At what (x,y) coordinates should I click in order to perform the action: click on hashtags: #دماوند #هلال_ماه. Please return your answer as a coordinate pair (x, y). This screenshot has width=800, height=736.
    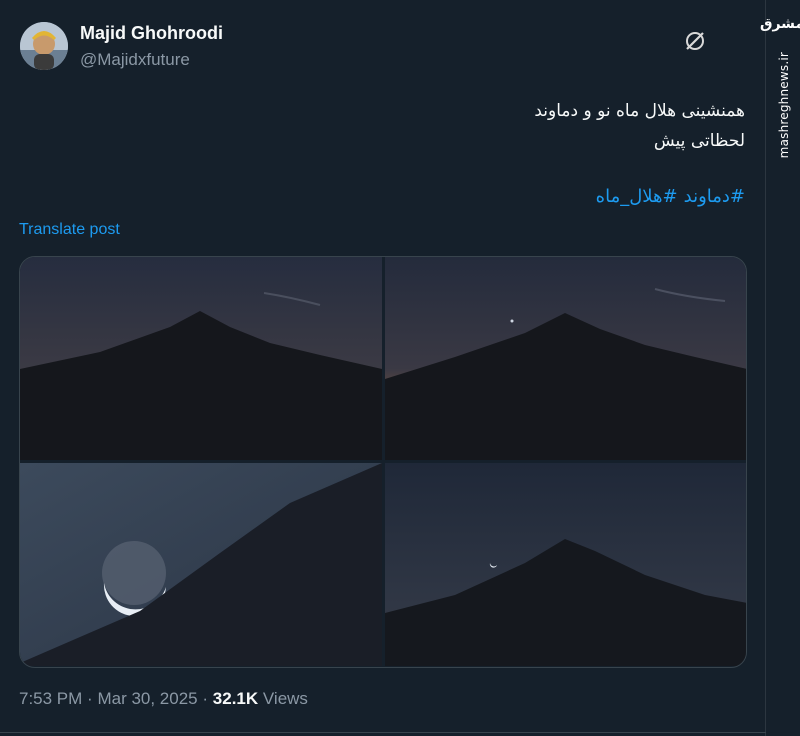
    Looking at the image, I should click on (667, 196).